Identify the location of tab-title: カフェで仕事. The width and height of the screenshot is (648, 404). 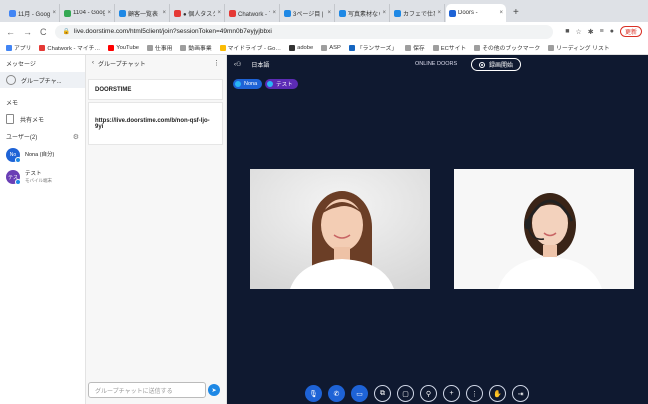
(419, 14).